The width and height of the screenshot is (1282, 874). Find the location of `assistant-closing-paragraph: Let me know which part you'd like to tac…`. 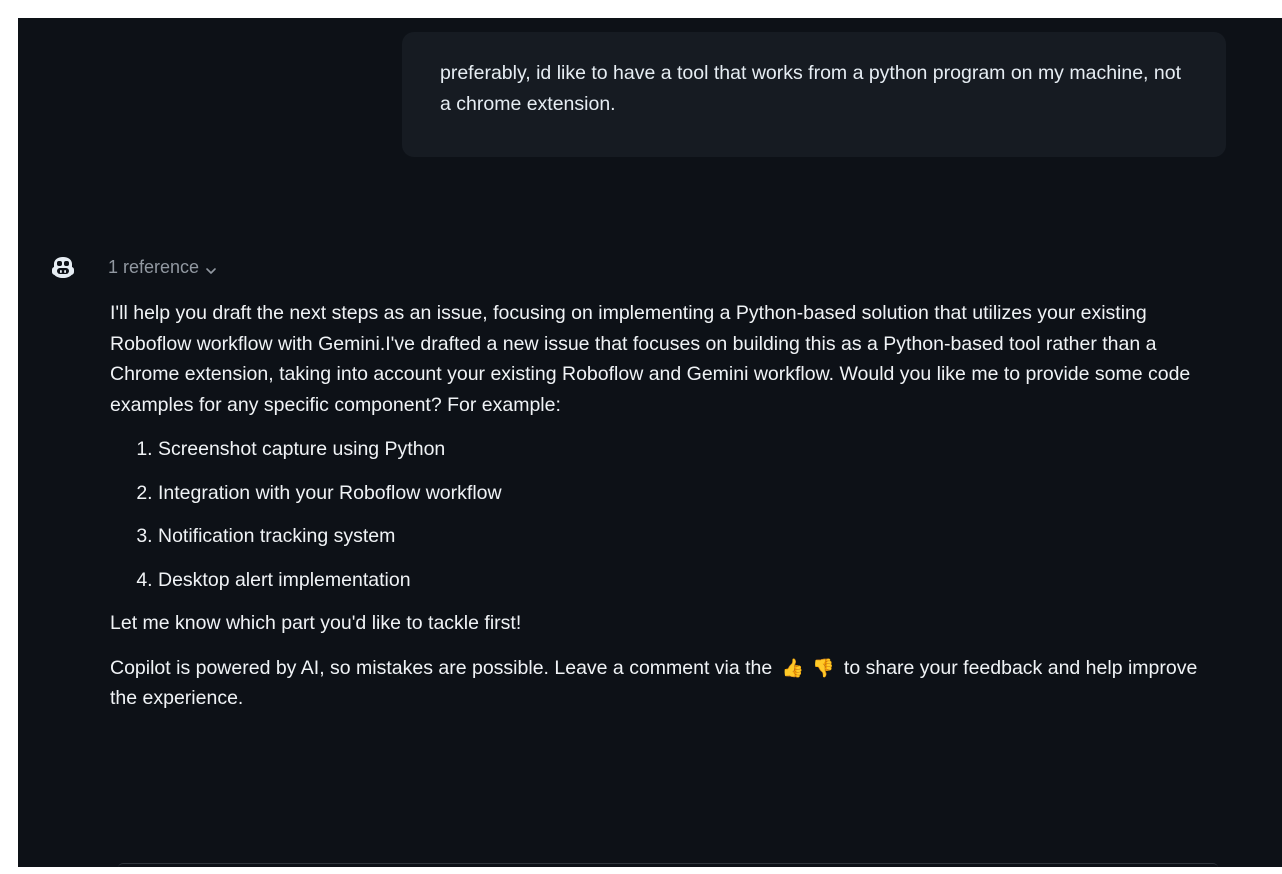

assistant-closing-paragraph: Let me know which part you'd like to tac… is located at coordinates (316, 623).